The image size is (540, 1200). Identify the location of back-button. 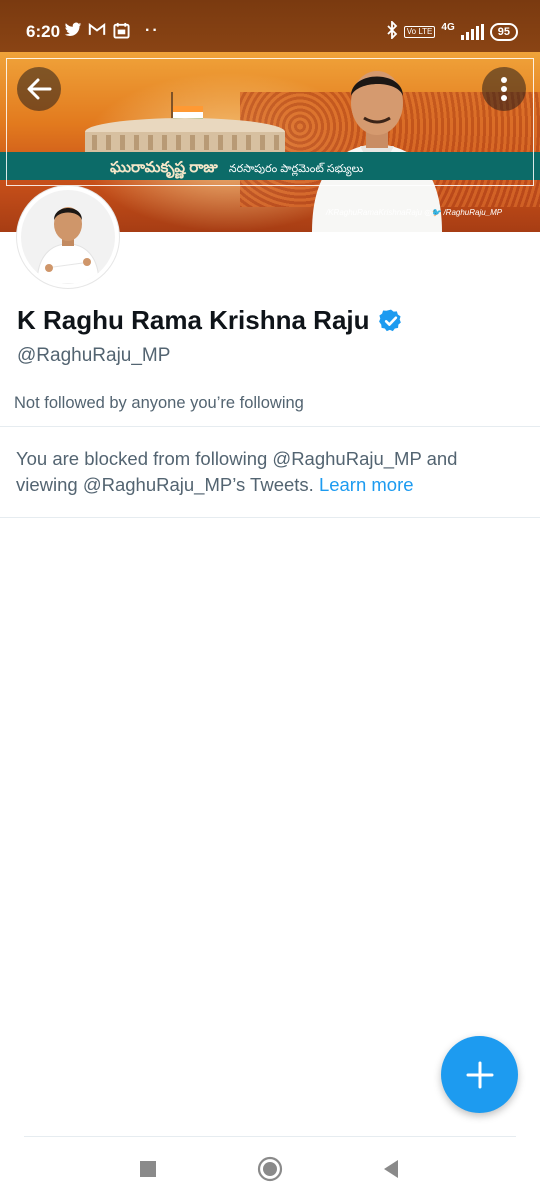
(39, 89).